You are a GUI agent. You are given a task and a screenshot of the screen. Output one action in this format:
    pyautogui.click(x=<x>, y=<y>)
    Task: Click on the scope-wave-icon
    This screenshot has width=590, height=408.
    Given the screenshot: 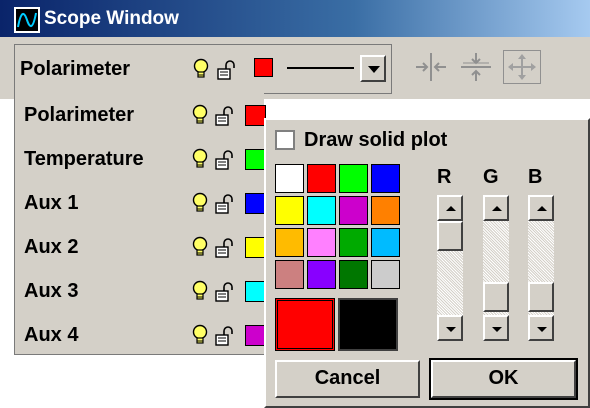 What is the action you would take?
    pyautogui.click(x=27, y=20)
    